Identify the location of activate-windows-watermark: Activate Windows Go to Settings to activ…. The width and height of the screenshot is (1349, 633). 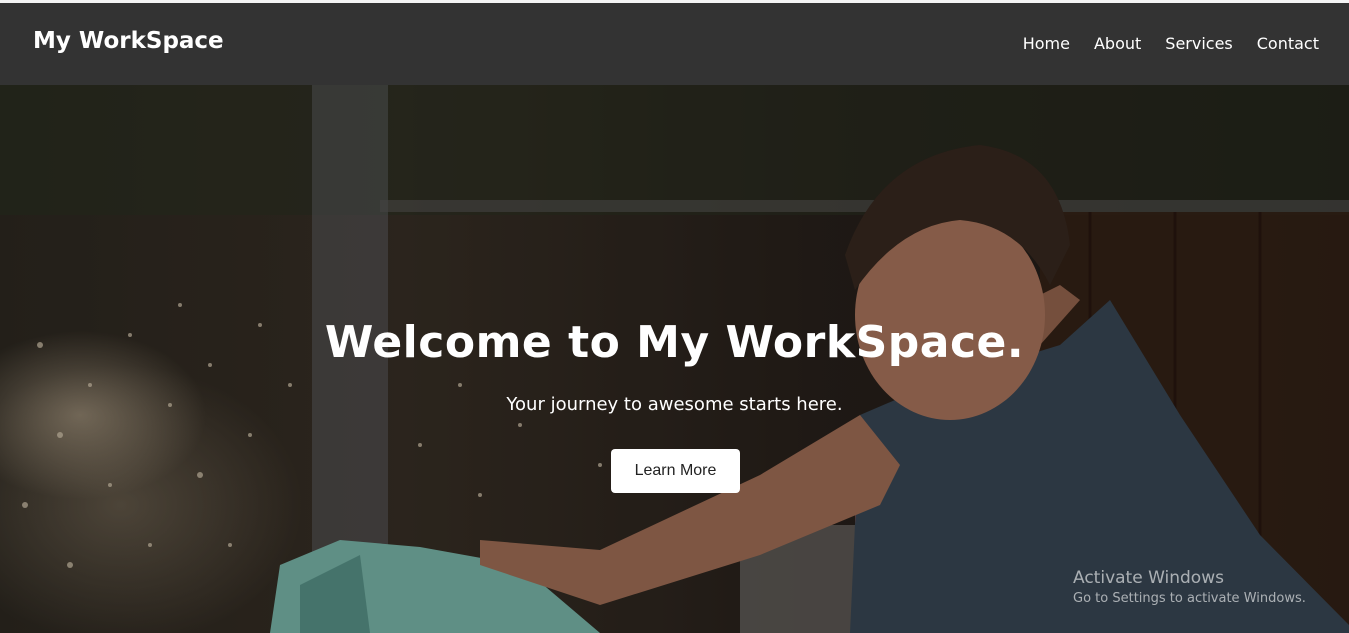
(1189, 587).